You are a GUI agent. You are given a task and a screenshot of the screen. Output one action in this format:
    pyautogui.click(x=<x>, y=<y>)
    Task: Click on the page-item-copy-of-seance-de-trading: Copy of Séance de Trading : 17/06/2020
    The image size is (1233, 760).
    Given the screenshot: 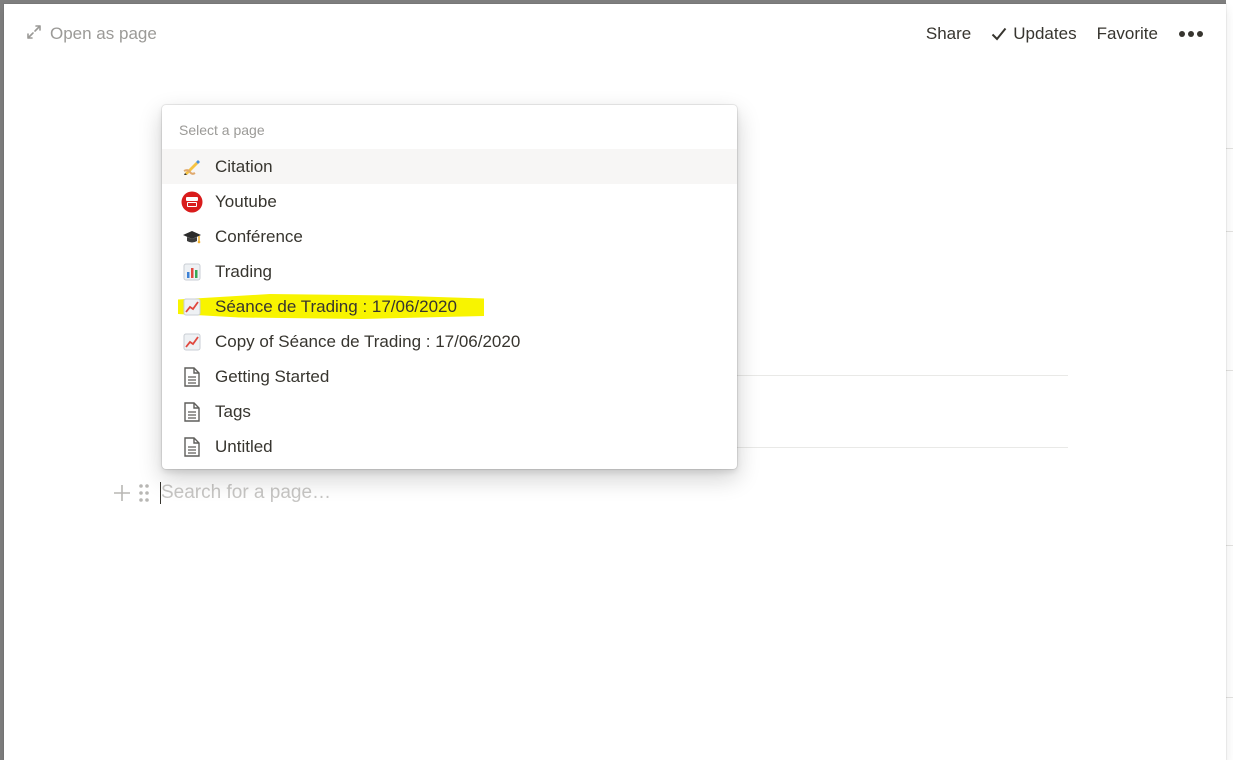 What is the action you would take?
    pyautogui.click(x=449, y=341)
    